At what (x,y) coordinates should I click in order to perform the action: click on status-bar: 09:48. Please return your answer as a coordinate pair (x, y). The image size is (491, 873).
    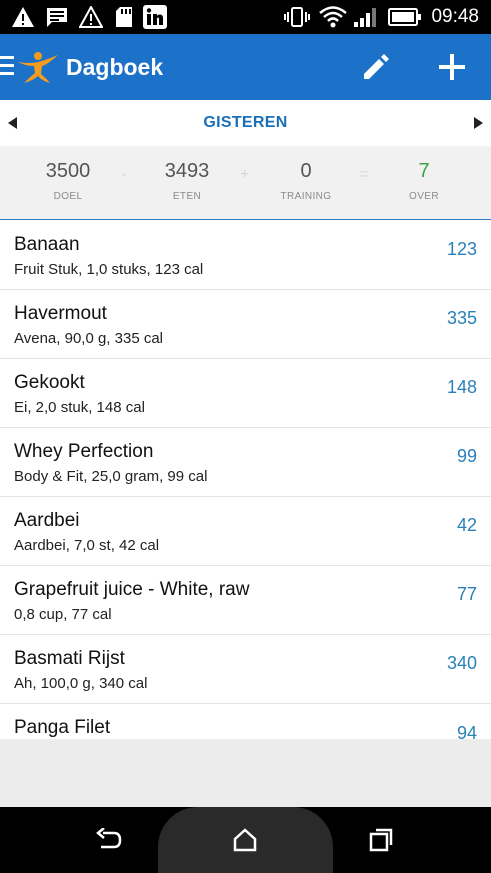
    Looking at the image, I should click on (245, 17).